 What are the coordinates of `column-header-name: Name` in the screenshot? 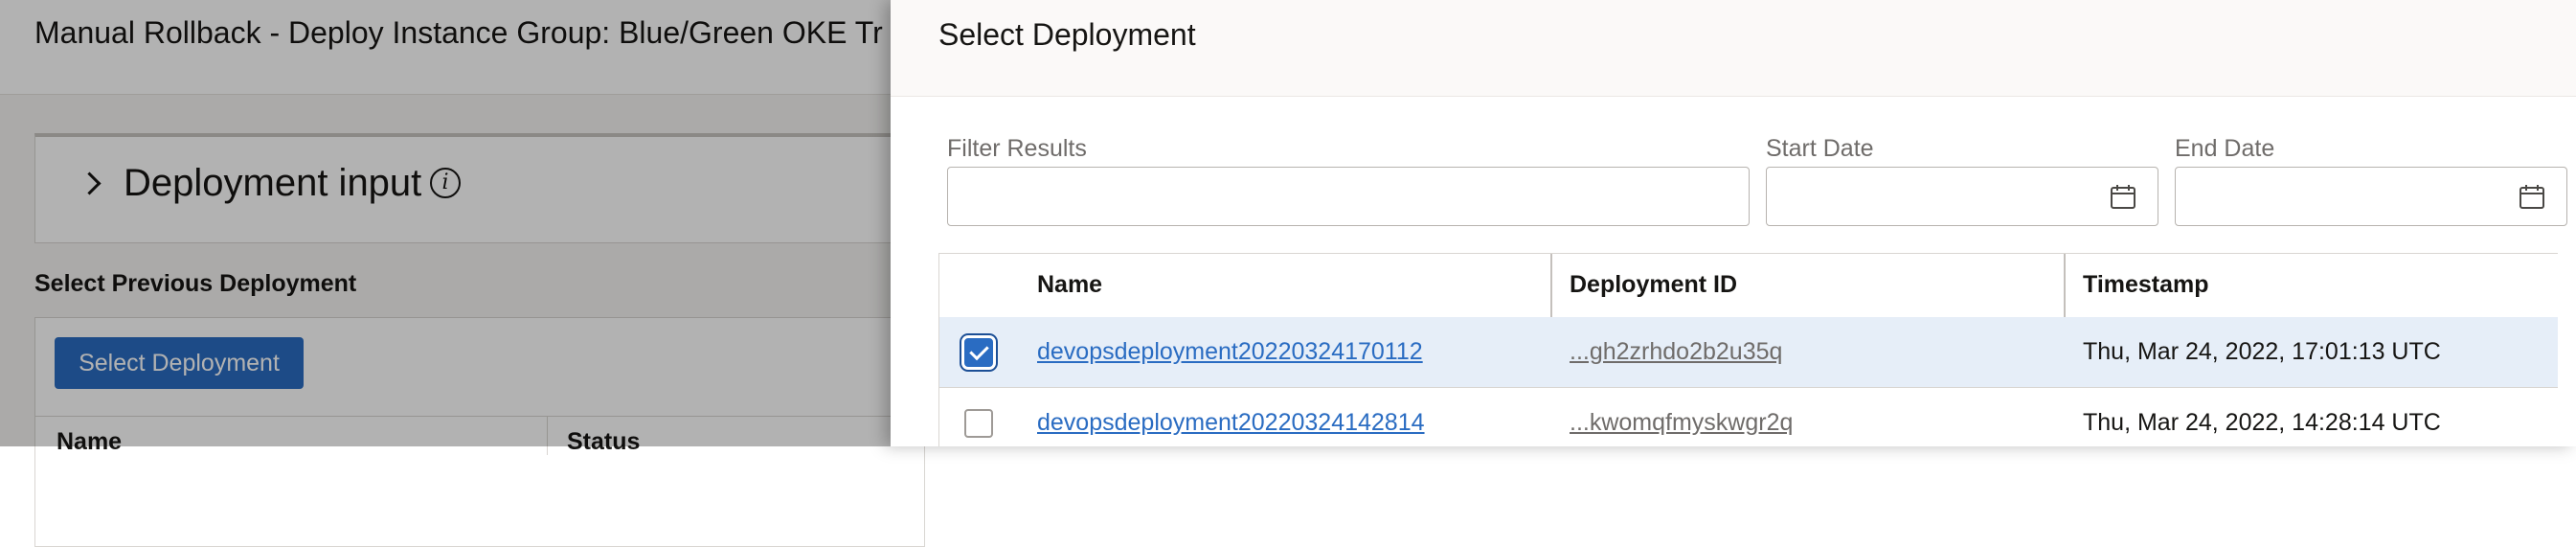 It's located at (1069, 285).